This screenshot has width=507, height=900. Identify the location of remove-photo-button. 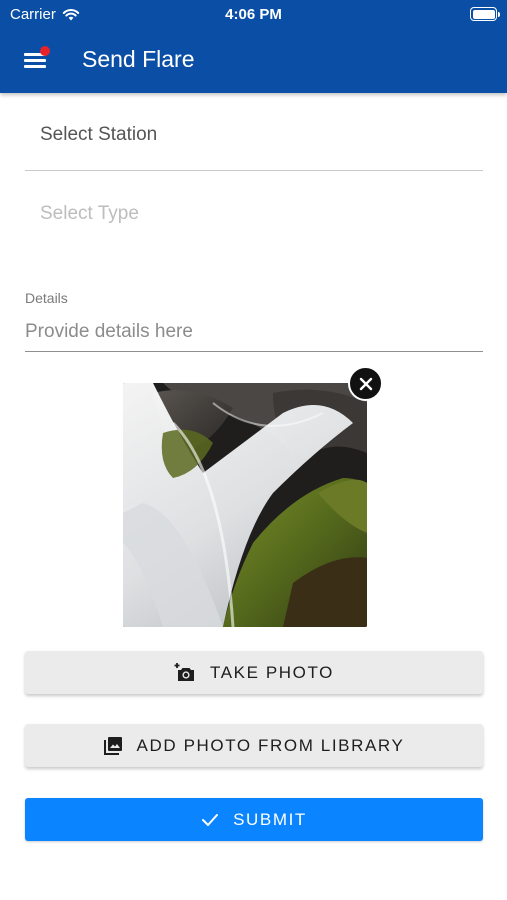
(365, 383).